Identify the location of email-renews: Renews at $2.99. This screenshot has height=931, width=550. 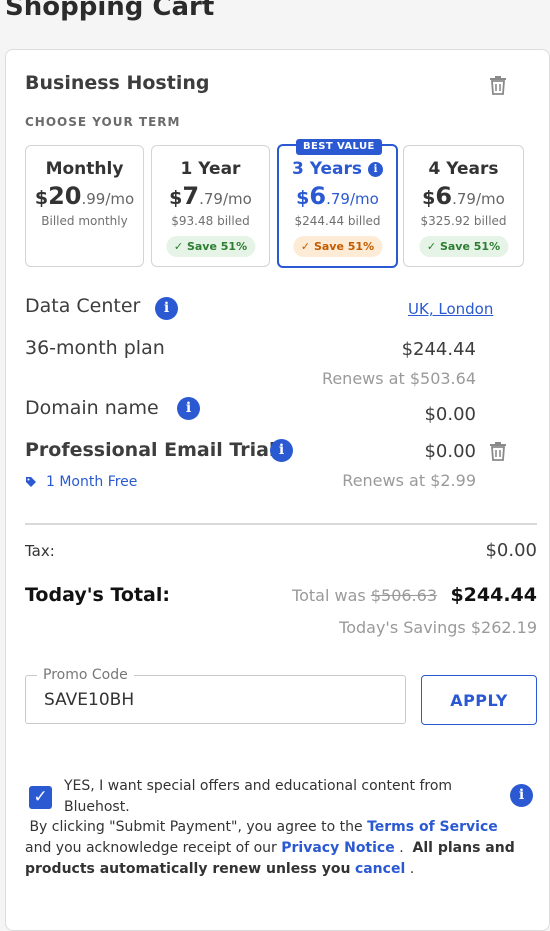
(409, 480).